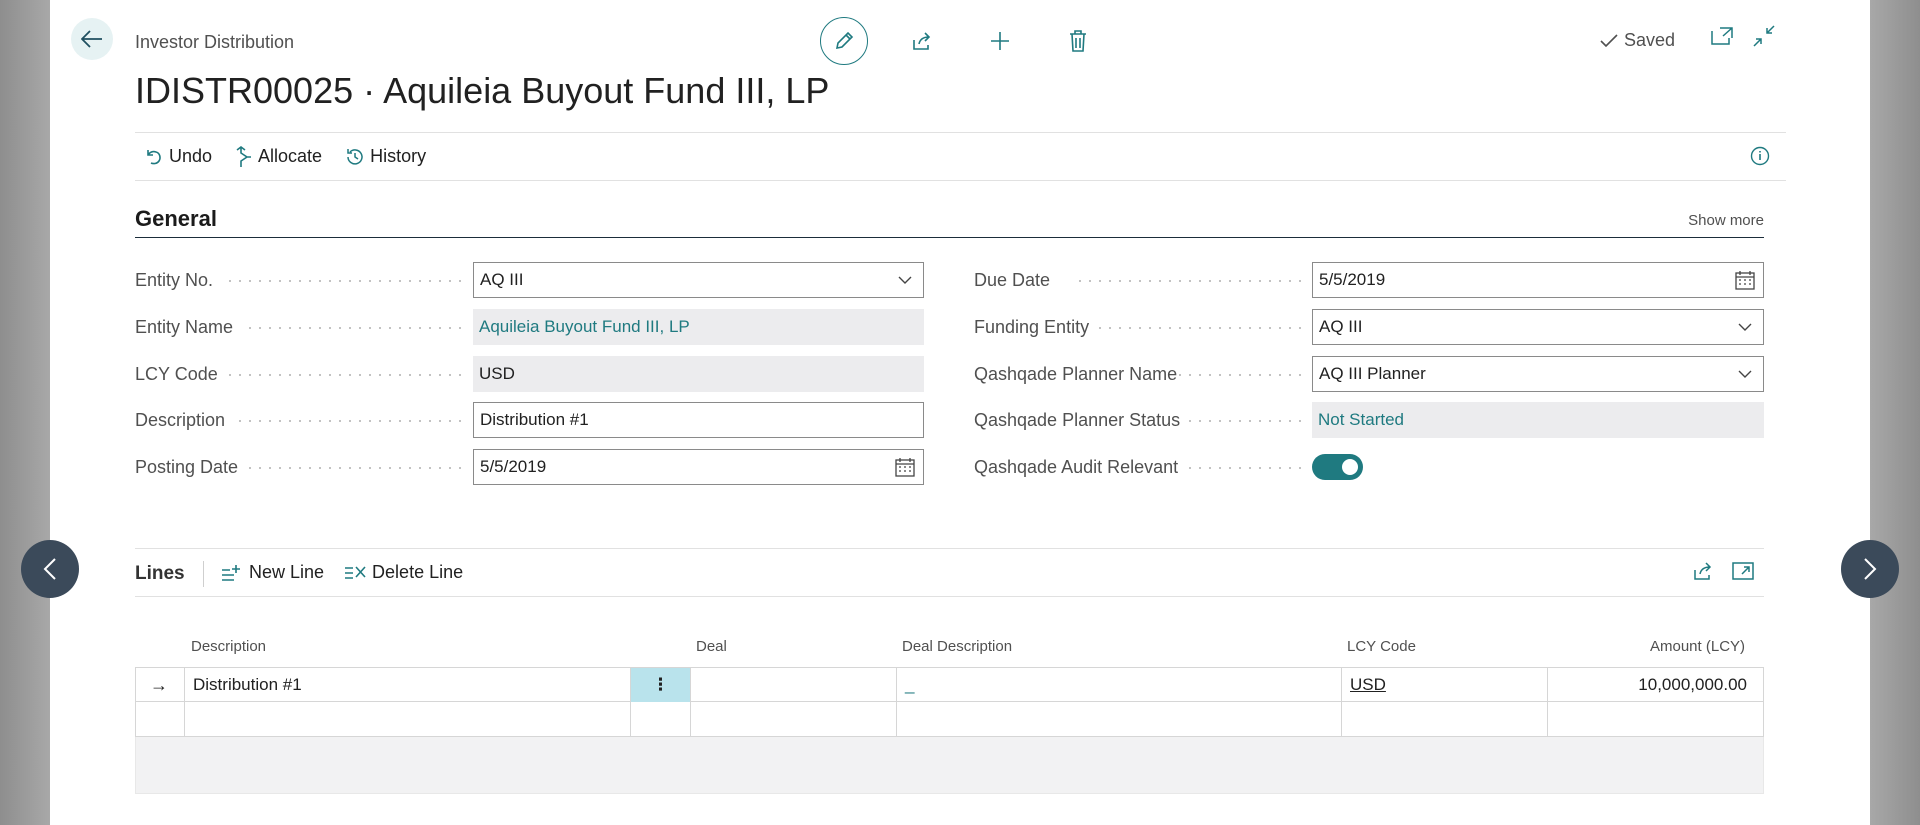  What do you see at coordinates (355, 572) in the screenshot?
I see `delete-line-icon` at bounding box center [355, 572].